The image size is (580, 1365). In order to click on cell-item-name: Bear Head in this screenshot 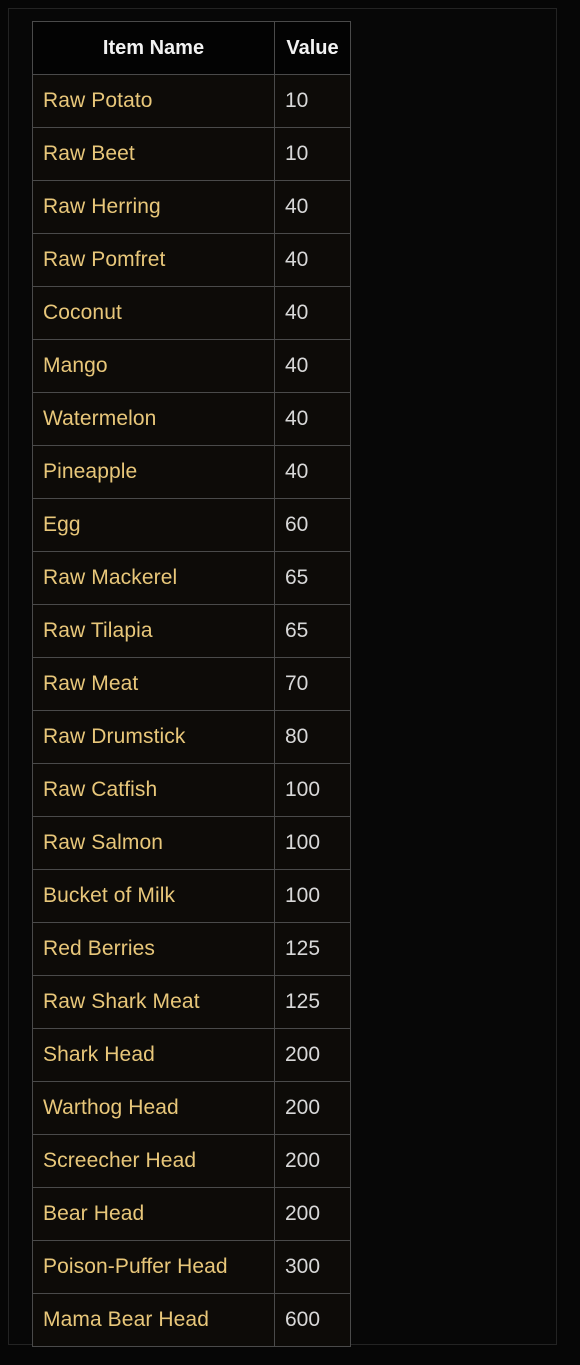, I will do `click(153, 1214)`.